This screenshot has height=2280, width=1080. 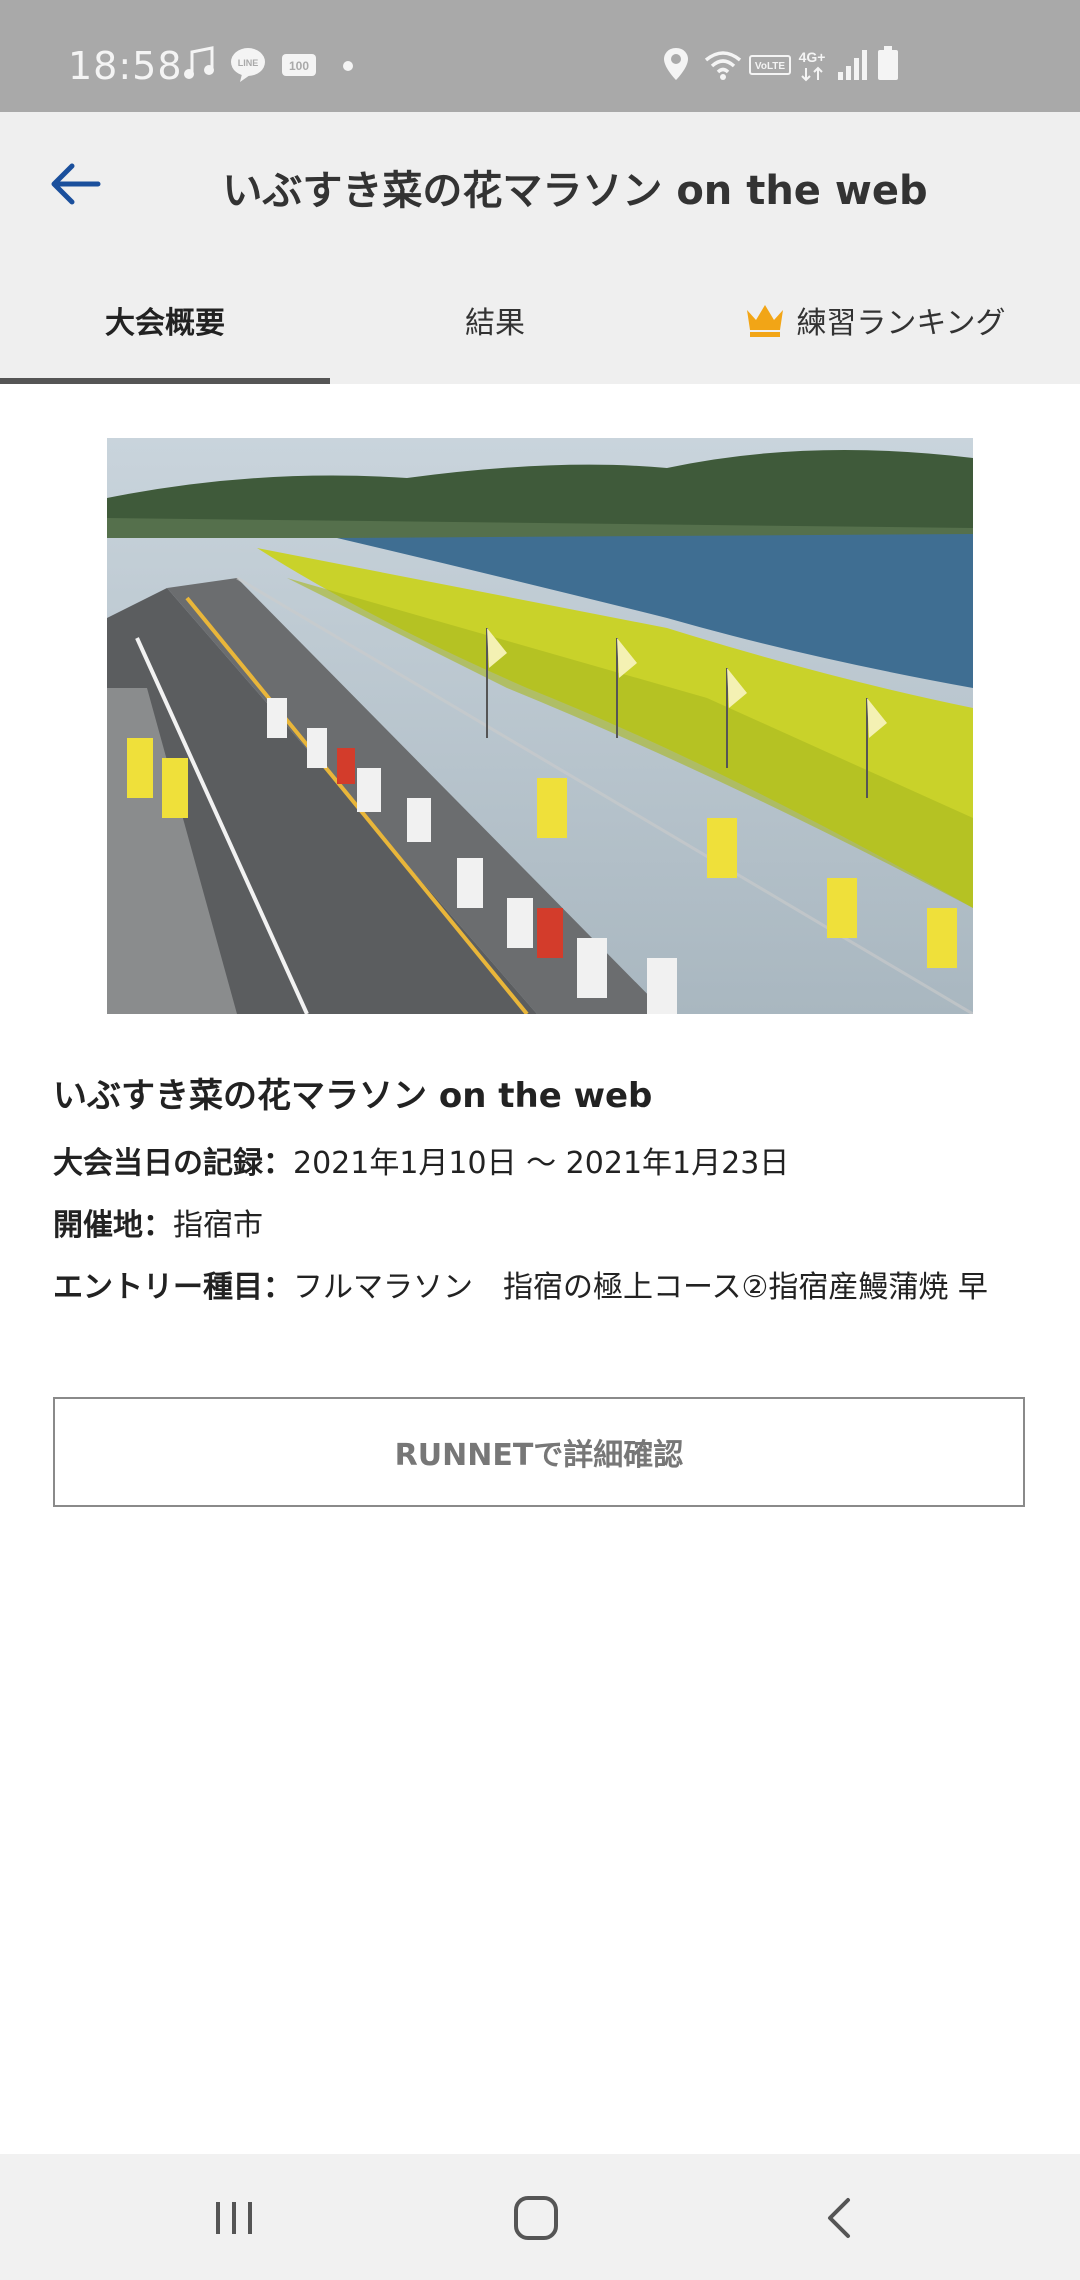 What do you see at coordinates (76, 184) in the screenshot?
I see `back-arrow-icon` at bounding box center [76, 184].